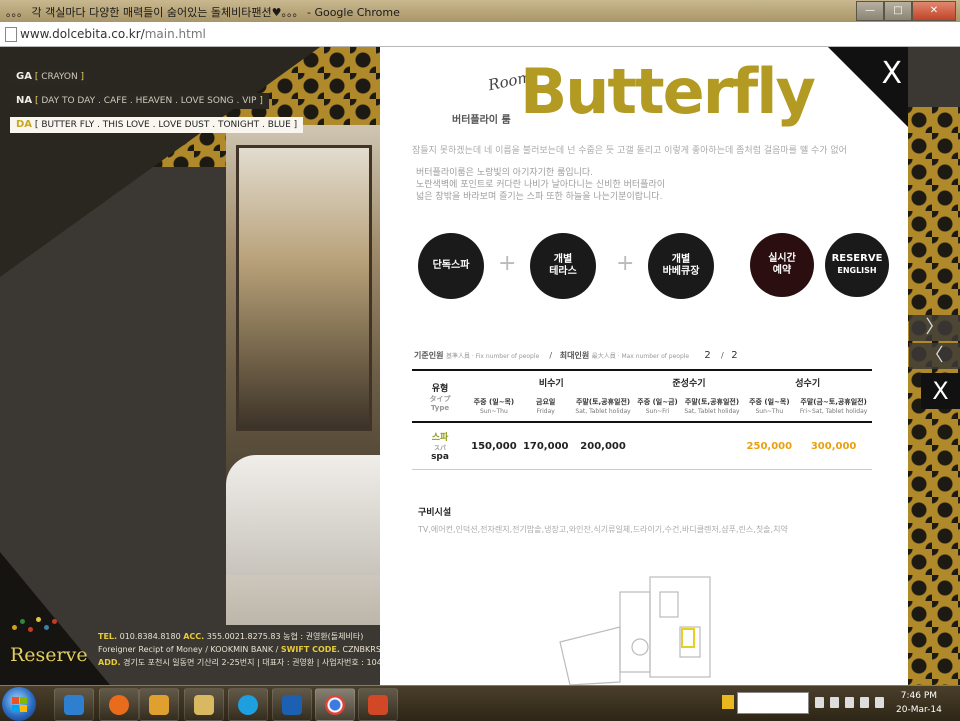 The height and width of the screenshot is (721, 960). Describe the element at coordinates (833, 446) in the screenshot. I see `rate-cell: 300,000` at that location.